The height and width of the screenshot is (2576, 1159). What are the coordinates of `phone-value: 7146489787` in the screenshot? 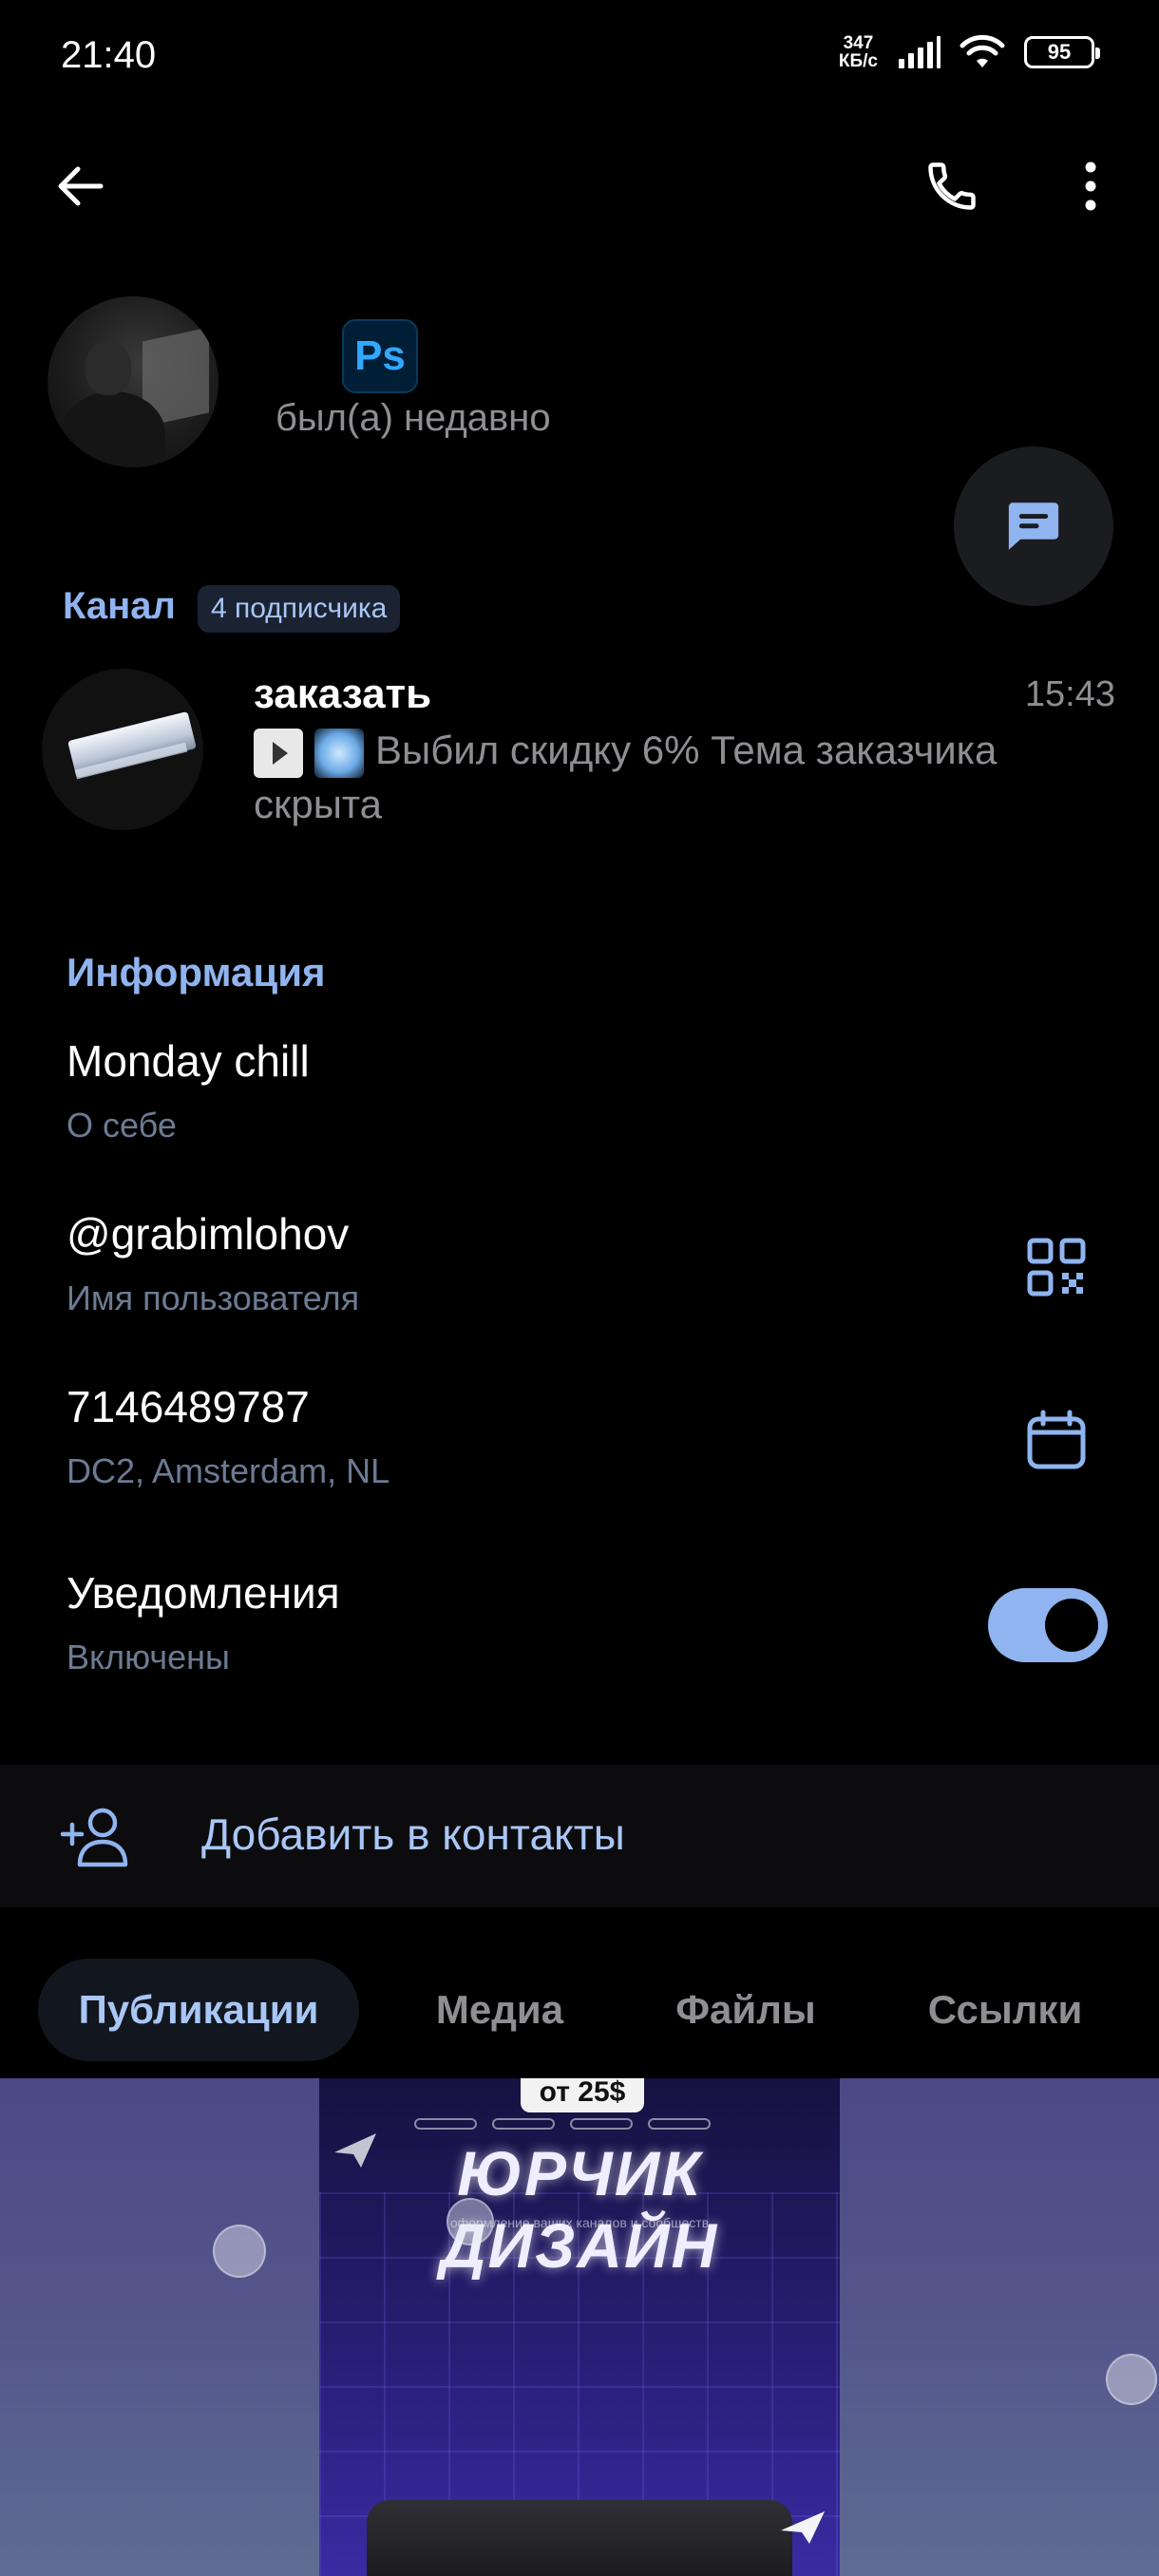 It's located at (188, 1406).